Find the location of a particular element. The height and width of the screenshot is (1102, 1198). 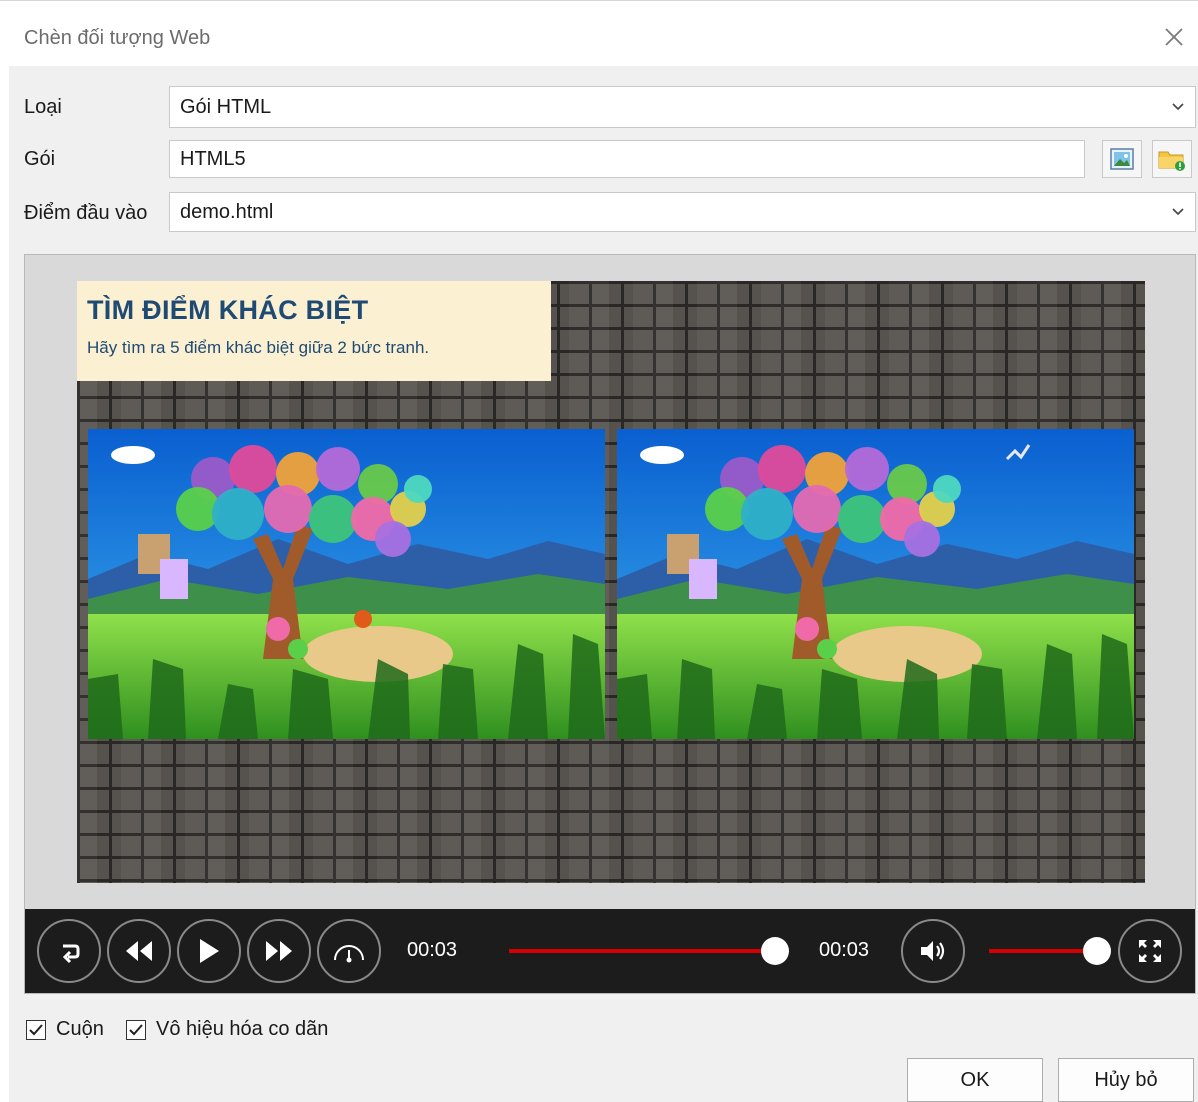

fullscreen-button is located at coordinates (1150, 951).